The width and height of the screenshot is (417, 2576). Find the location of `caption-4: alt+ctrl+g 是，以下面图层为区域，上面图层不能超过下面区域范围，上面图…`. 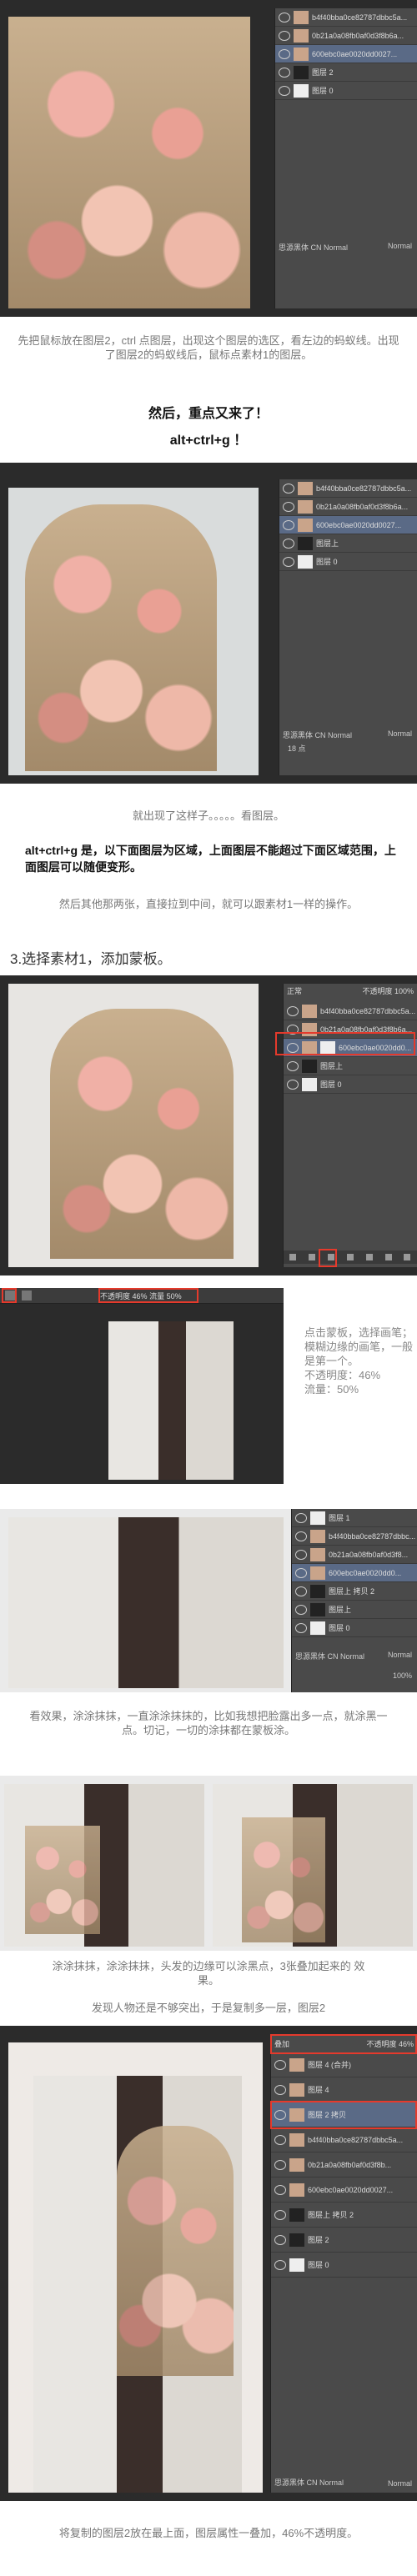

caption-4: alt+ctrl+g 是，以下面图层为区域，上面图层不能超过下面区域范围，上面图… is located at coordinates (210, 859).